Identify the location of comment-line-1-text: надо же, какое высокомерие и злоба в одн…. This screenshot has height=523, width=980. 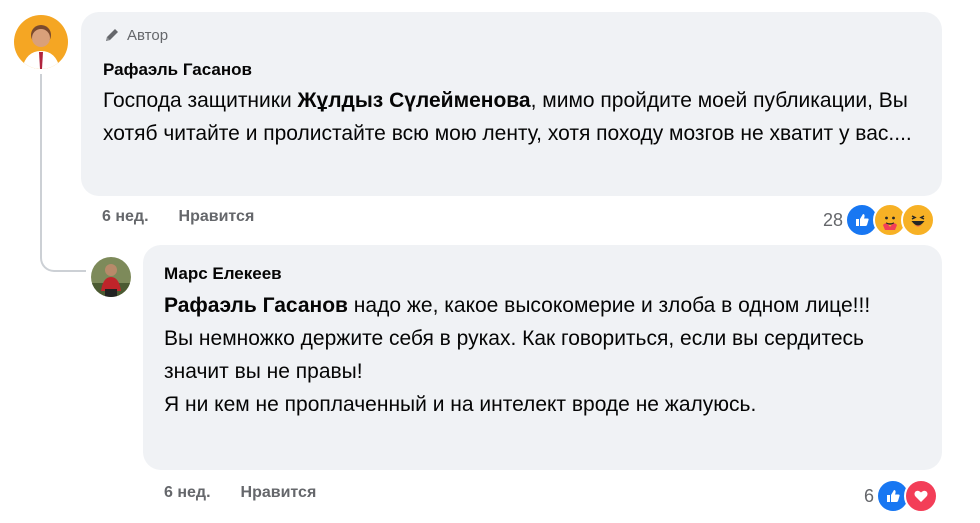
(609, 305).